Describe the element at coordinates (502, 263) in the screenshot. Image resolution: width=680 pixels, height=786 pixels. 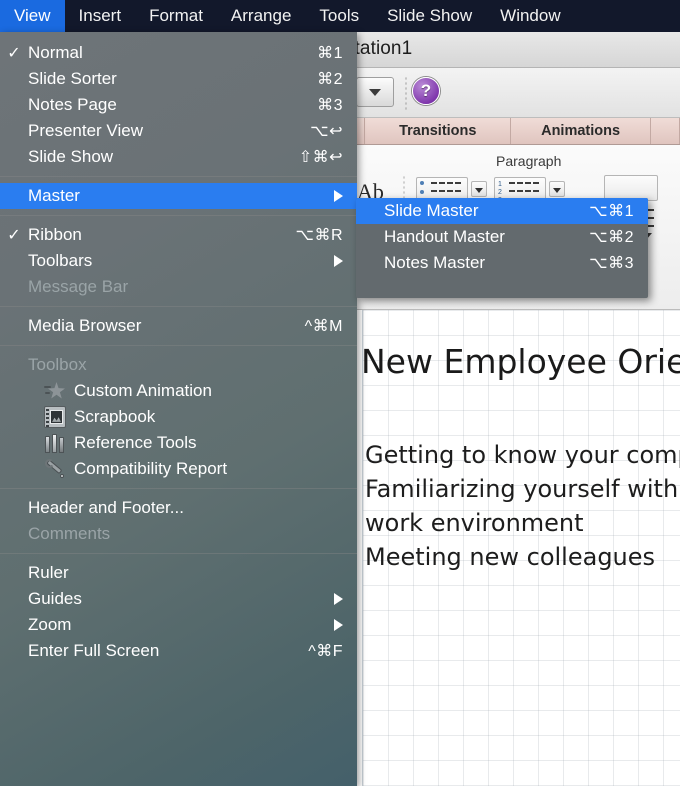
I see `submenu-item-notes-master: Notes Master ⌥⌘3` at that location.